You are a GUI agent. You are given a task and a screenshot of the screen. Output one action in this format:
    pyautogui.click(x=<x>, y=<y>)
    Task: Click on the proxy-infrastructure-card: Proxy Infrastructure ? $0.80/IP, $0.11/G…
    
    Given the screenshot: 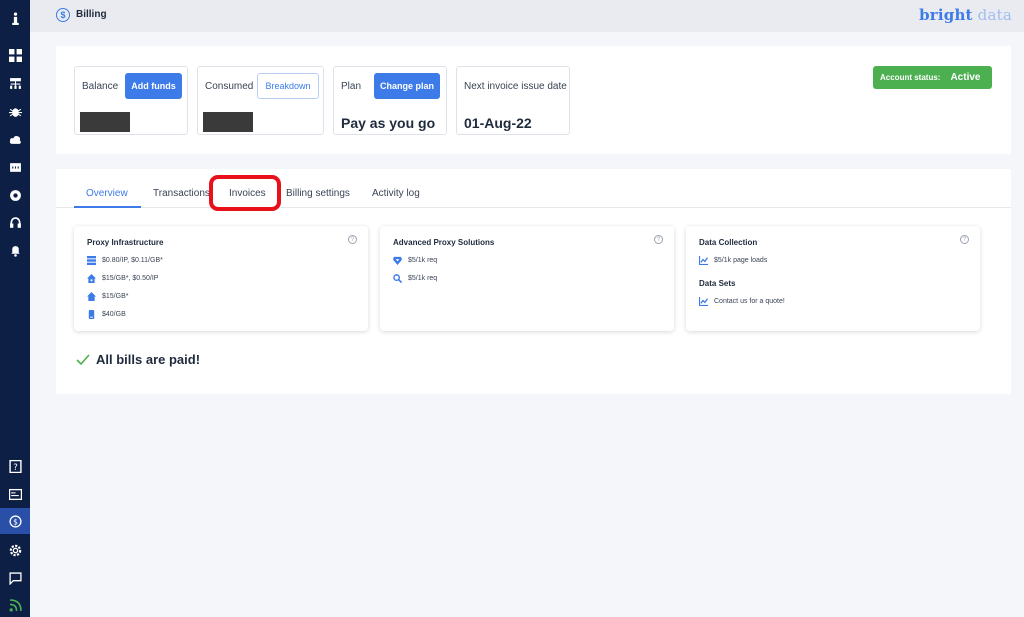 What is the action you would take?
    pyautogui.click(x=221, y=278)
    